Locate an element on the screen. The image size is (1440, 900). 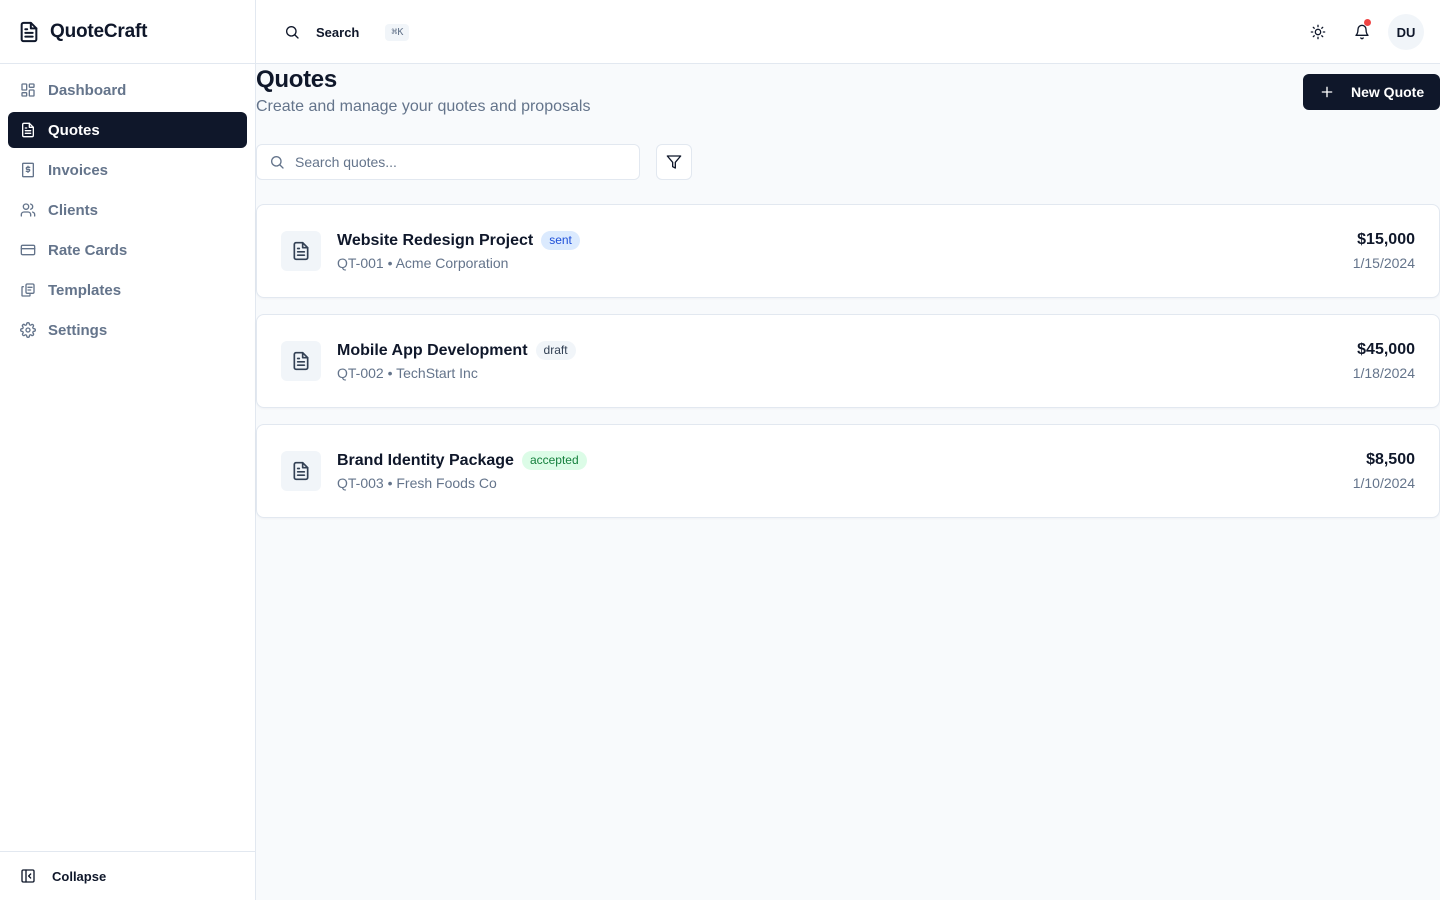
sidebar-item-settings: Settings is located at coordinates (127, 330).